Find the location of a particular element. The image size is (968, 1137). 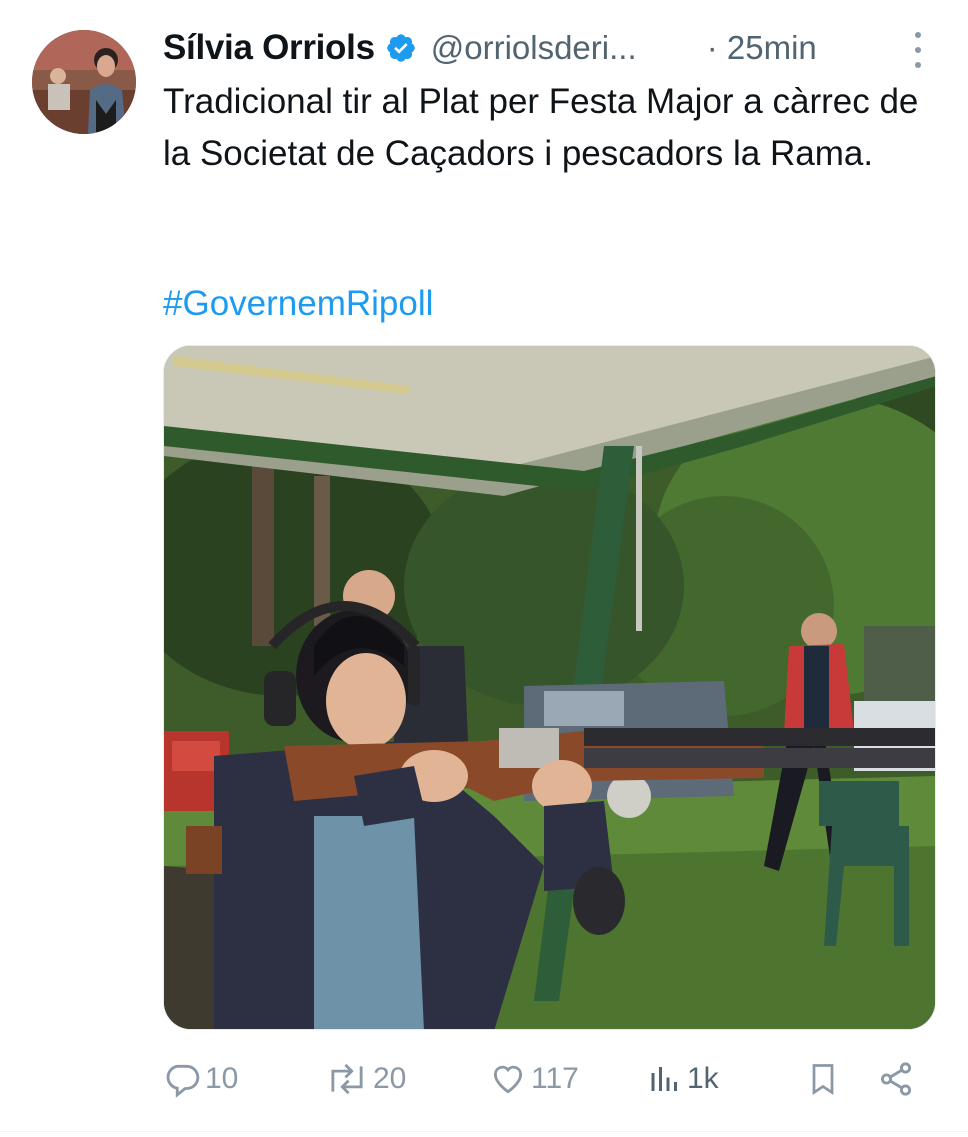

retweet-button: 20 is located at coordinates (365, 1079).